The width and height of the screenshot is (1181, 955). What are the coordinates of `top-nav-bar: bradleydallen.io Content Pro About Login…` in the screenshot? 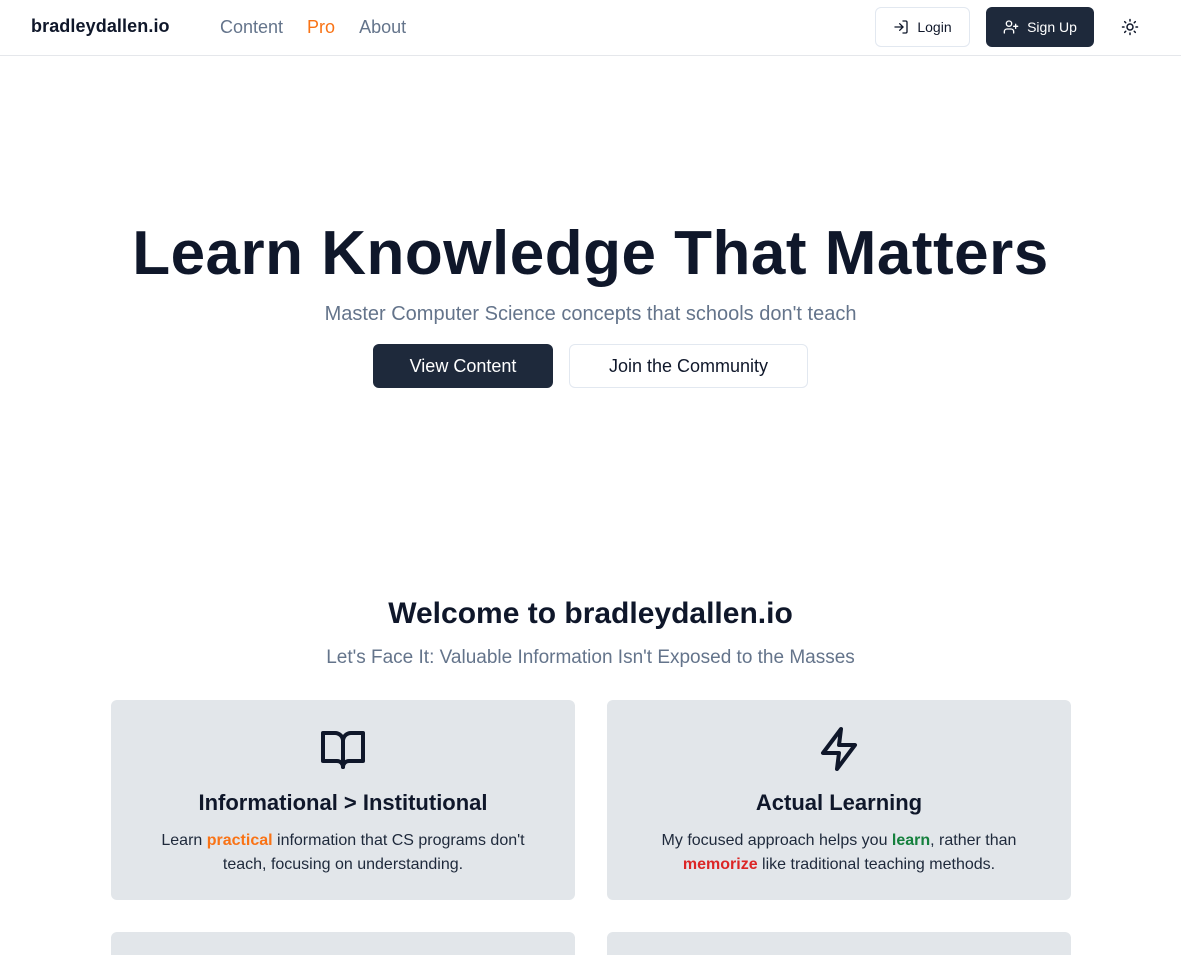 It's located at (590, 28).